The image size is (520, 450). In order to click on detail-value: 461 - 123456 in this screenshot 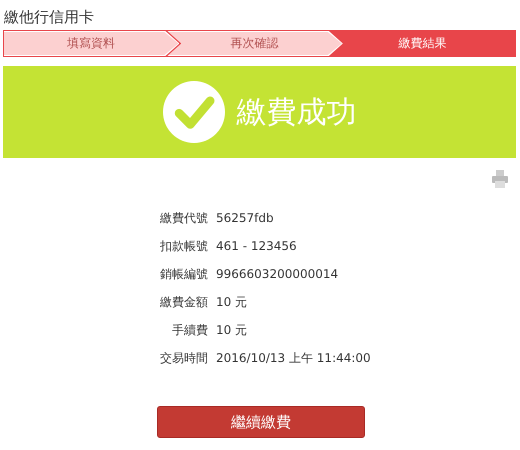, I will do `click(256, 246)`.